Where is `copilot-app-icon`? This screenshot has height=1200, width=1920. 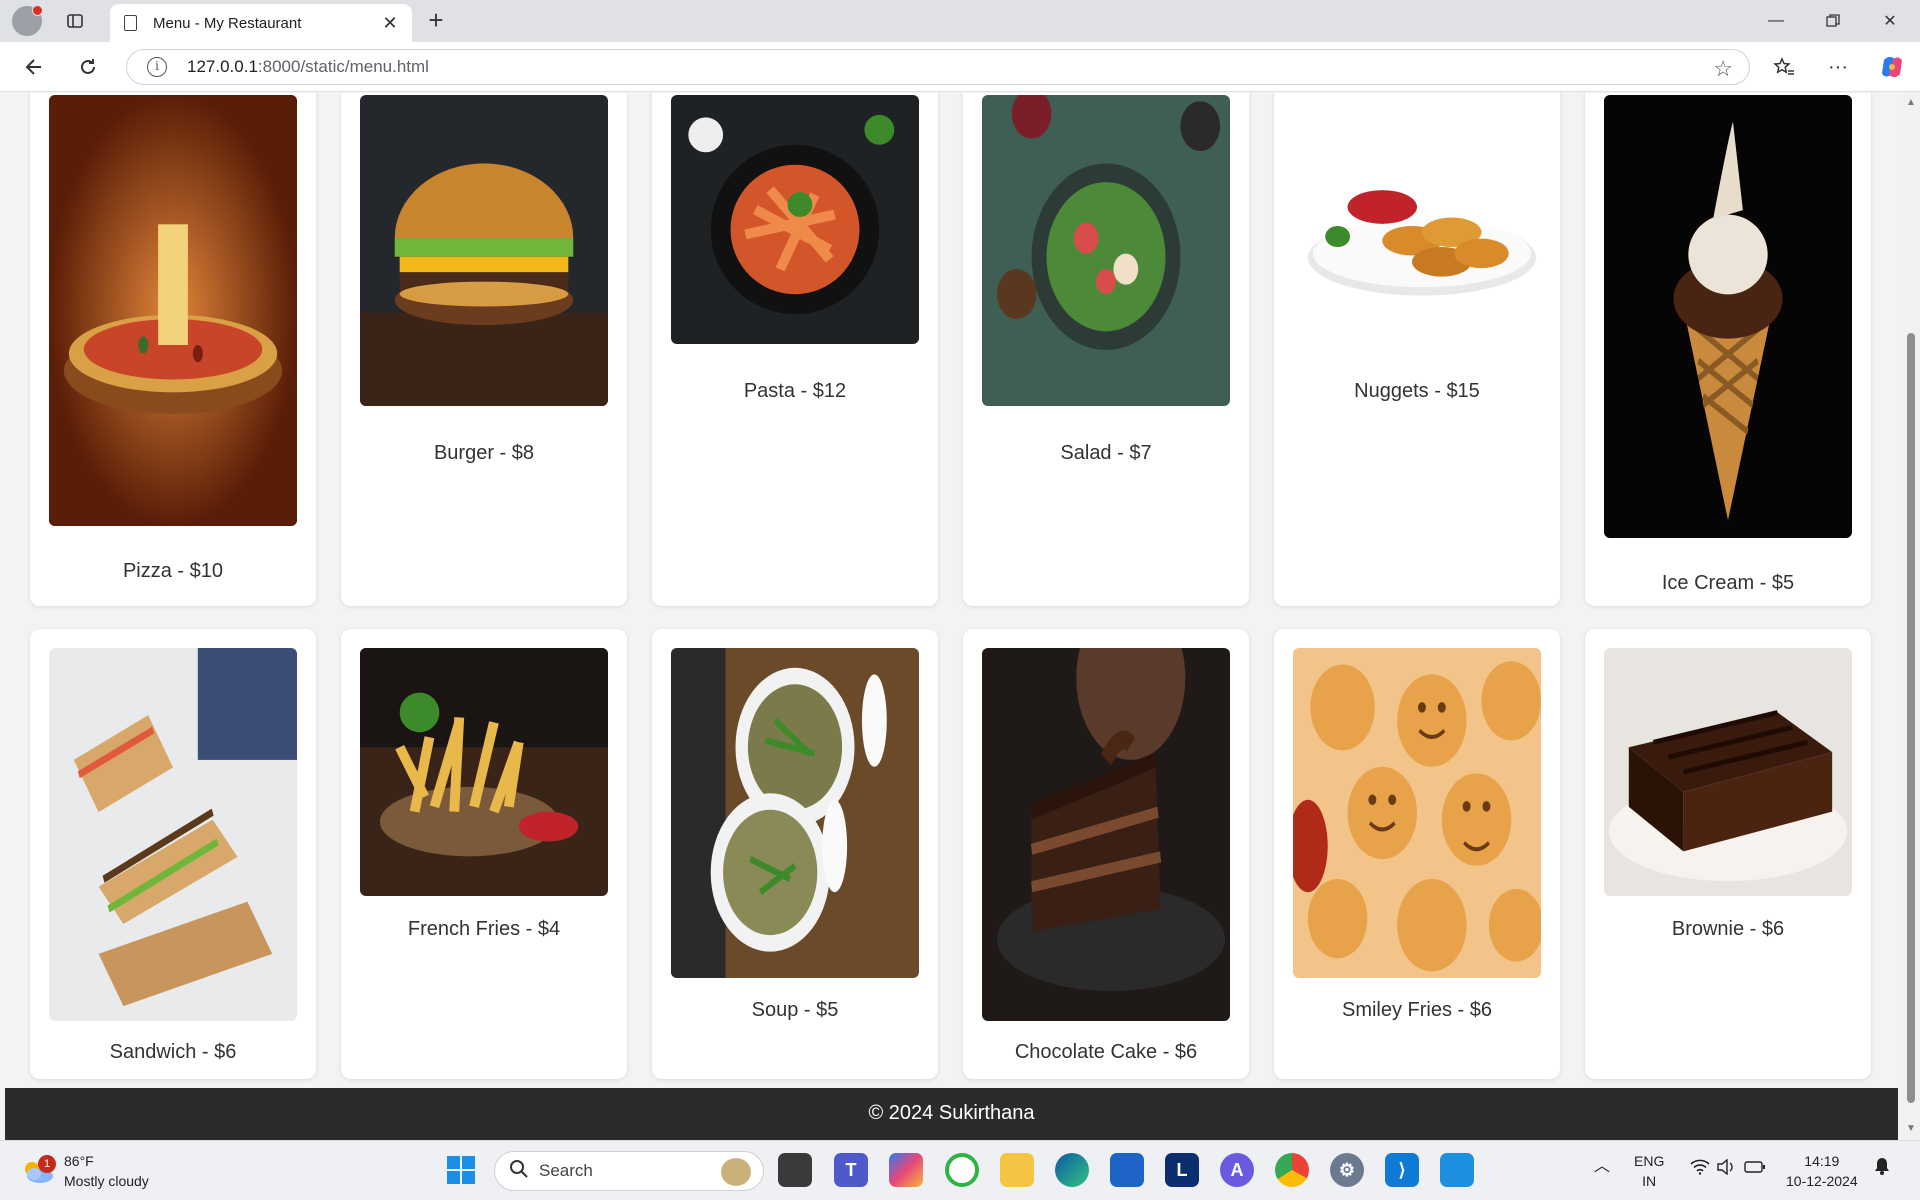
copilot-app-icon is located at coordinates (906, 1170).